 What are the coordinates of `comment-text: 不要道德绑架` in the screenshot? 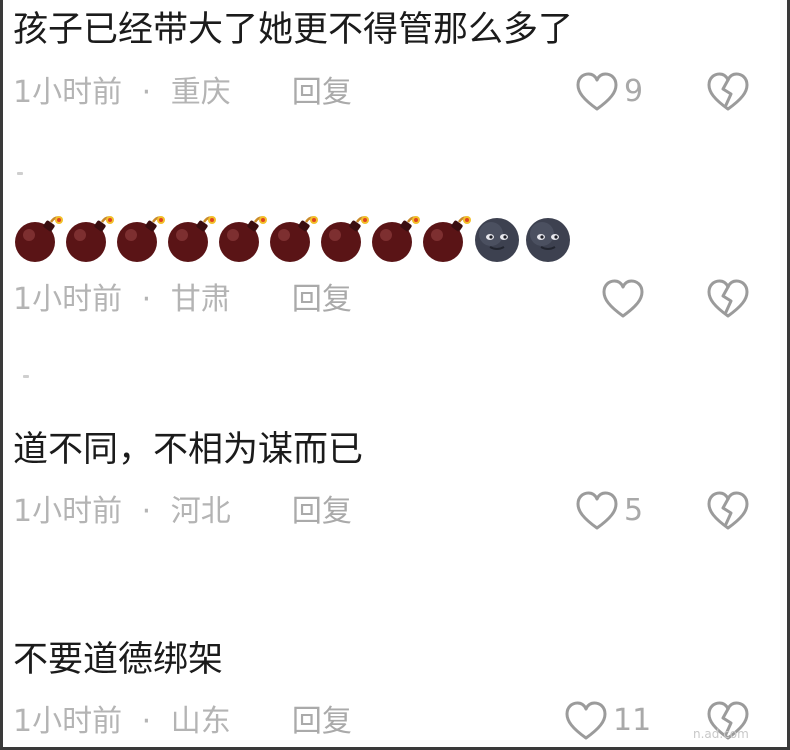 It's located at (118, 660).